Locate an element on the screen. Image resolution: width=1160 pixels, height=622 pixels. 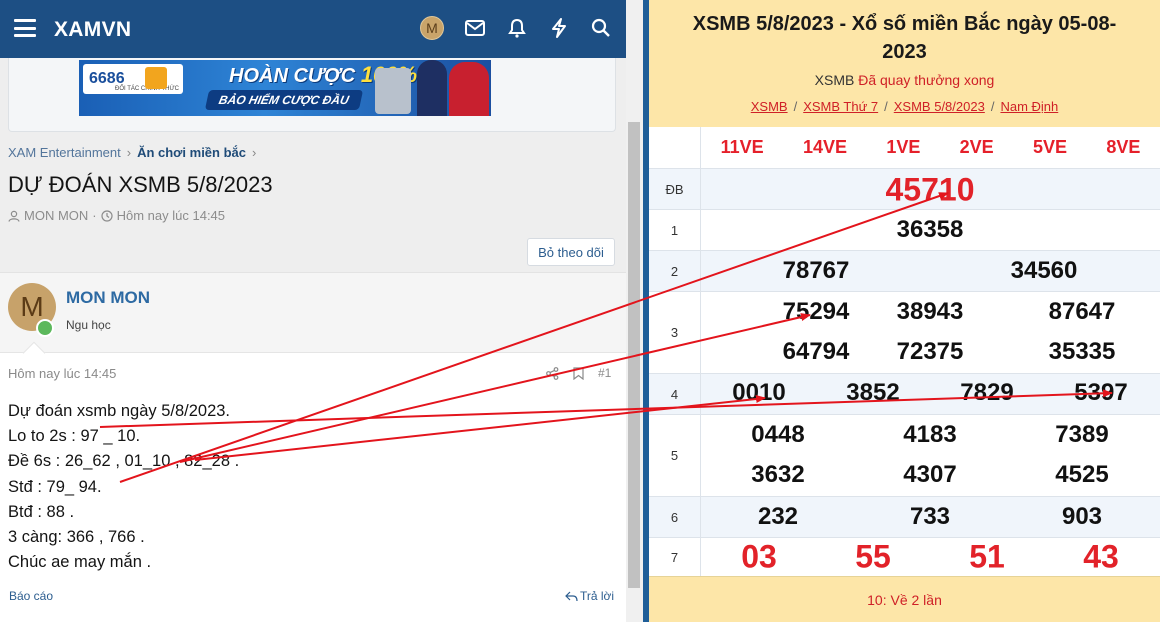
prize-row: 2 78767 34560 is located at coordinates (904, 270).